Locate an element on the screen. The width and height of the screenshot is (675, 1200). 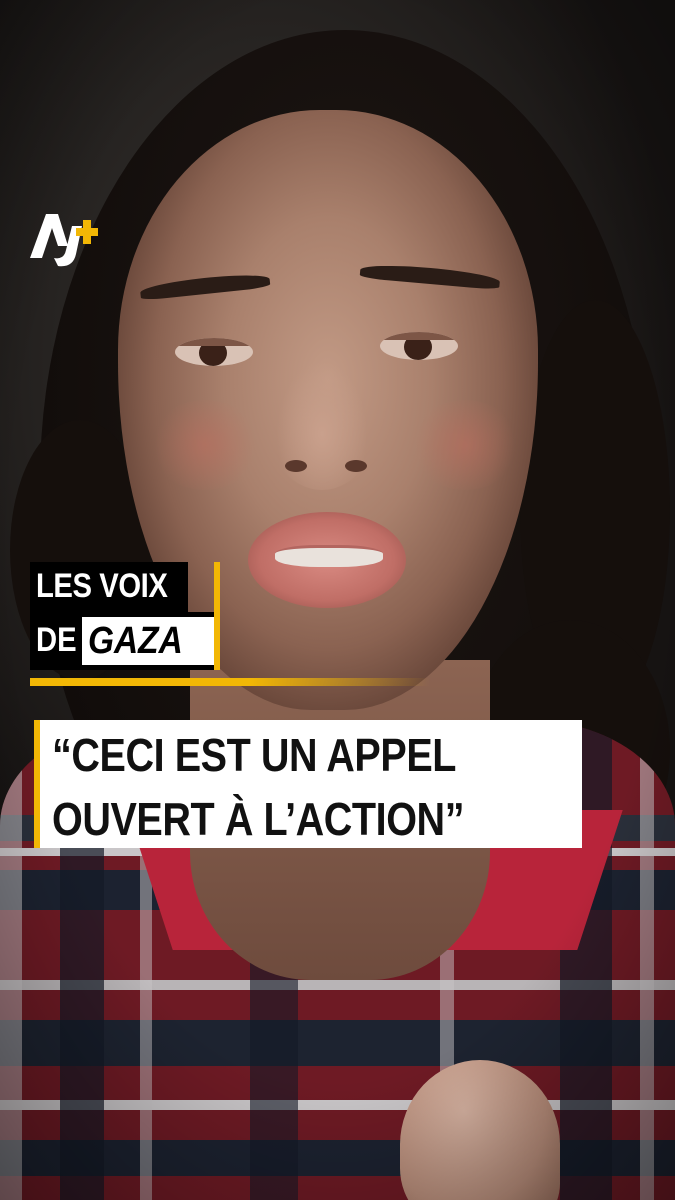
quote-line2-box: OUVERT À L’ACTION” is located at coordinates (308, 816).